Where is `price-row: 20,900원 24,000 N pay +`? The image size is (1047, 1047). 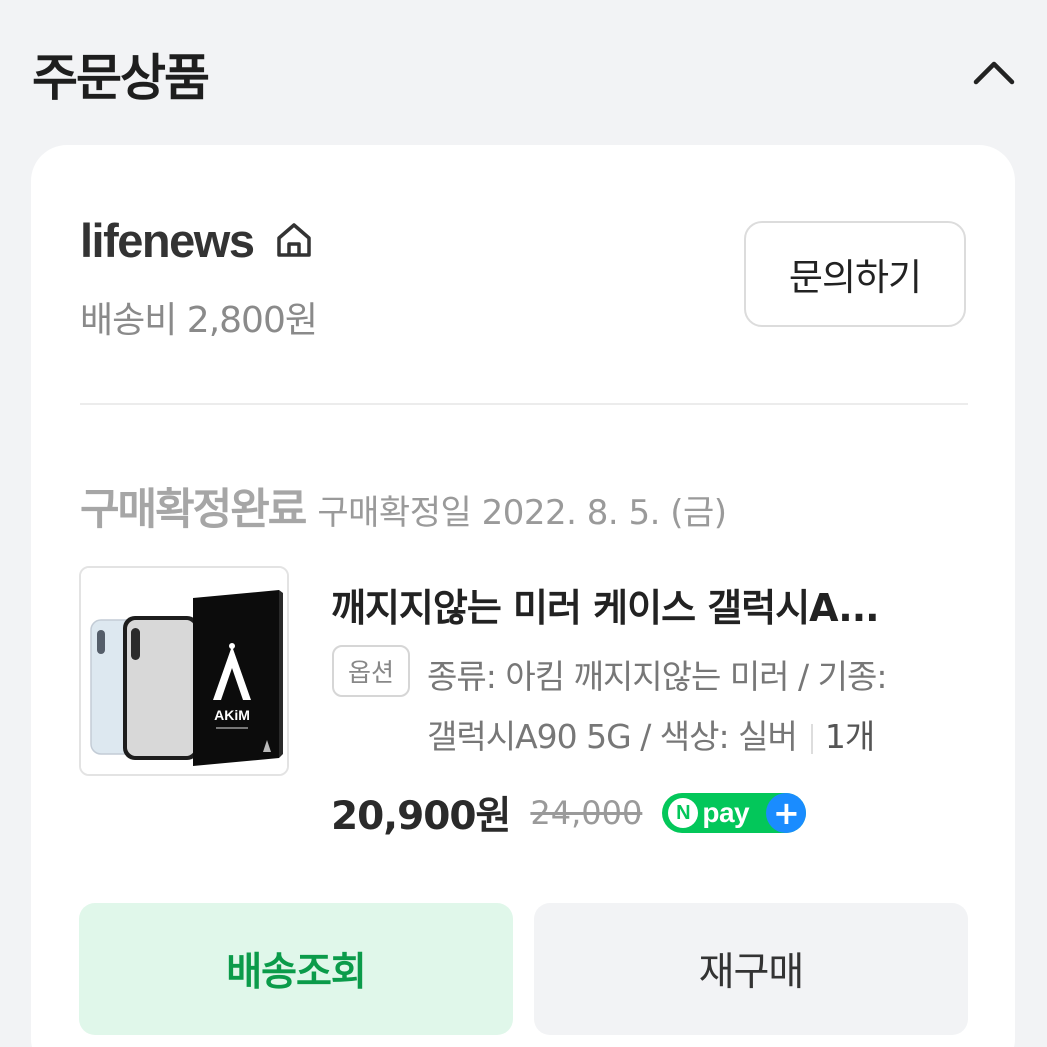
price-row: 20,900원 24,000 N pay + is located at coordinates (569, 813).